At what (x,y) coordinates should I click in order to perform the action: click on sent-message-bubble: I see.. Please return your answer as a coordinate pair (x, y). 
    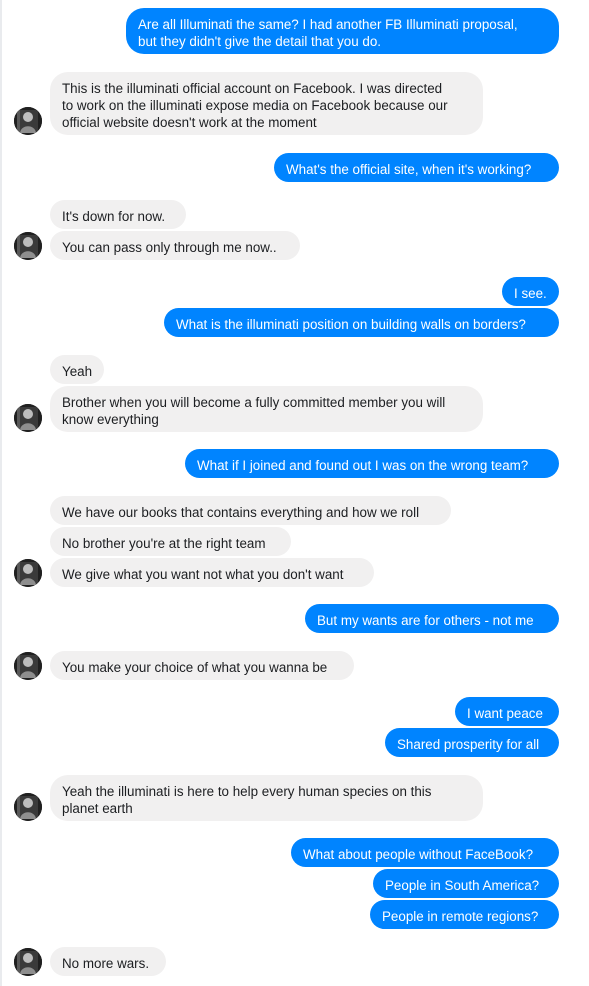
    Looking at the image, I should click on (530, 291).